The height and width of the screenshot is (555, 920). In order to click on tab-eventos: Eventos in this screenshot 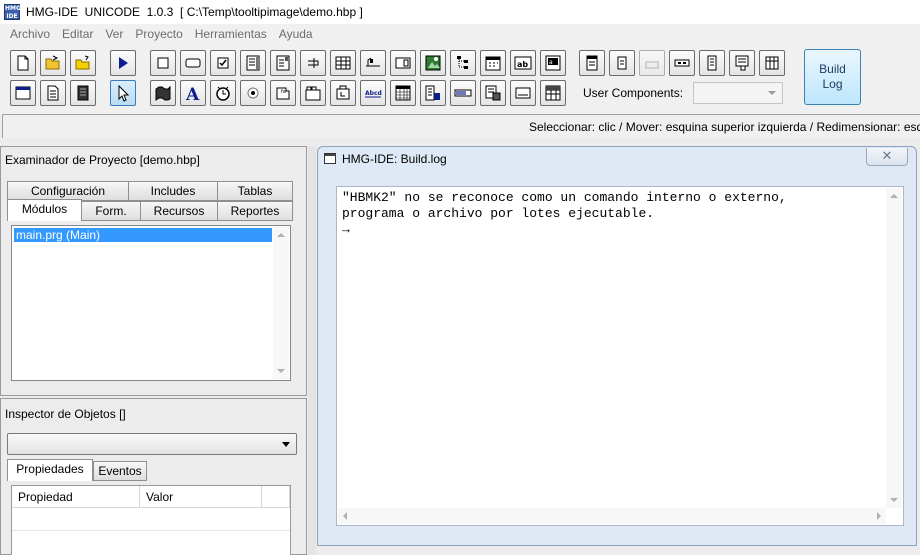, I will do `click(120, 471)`.